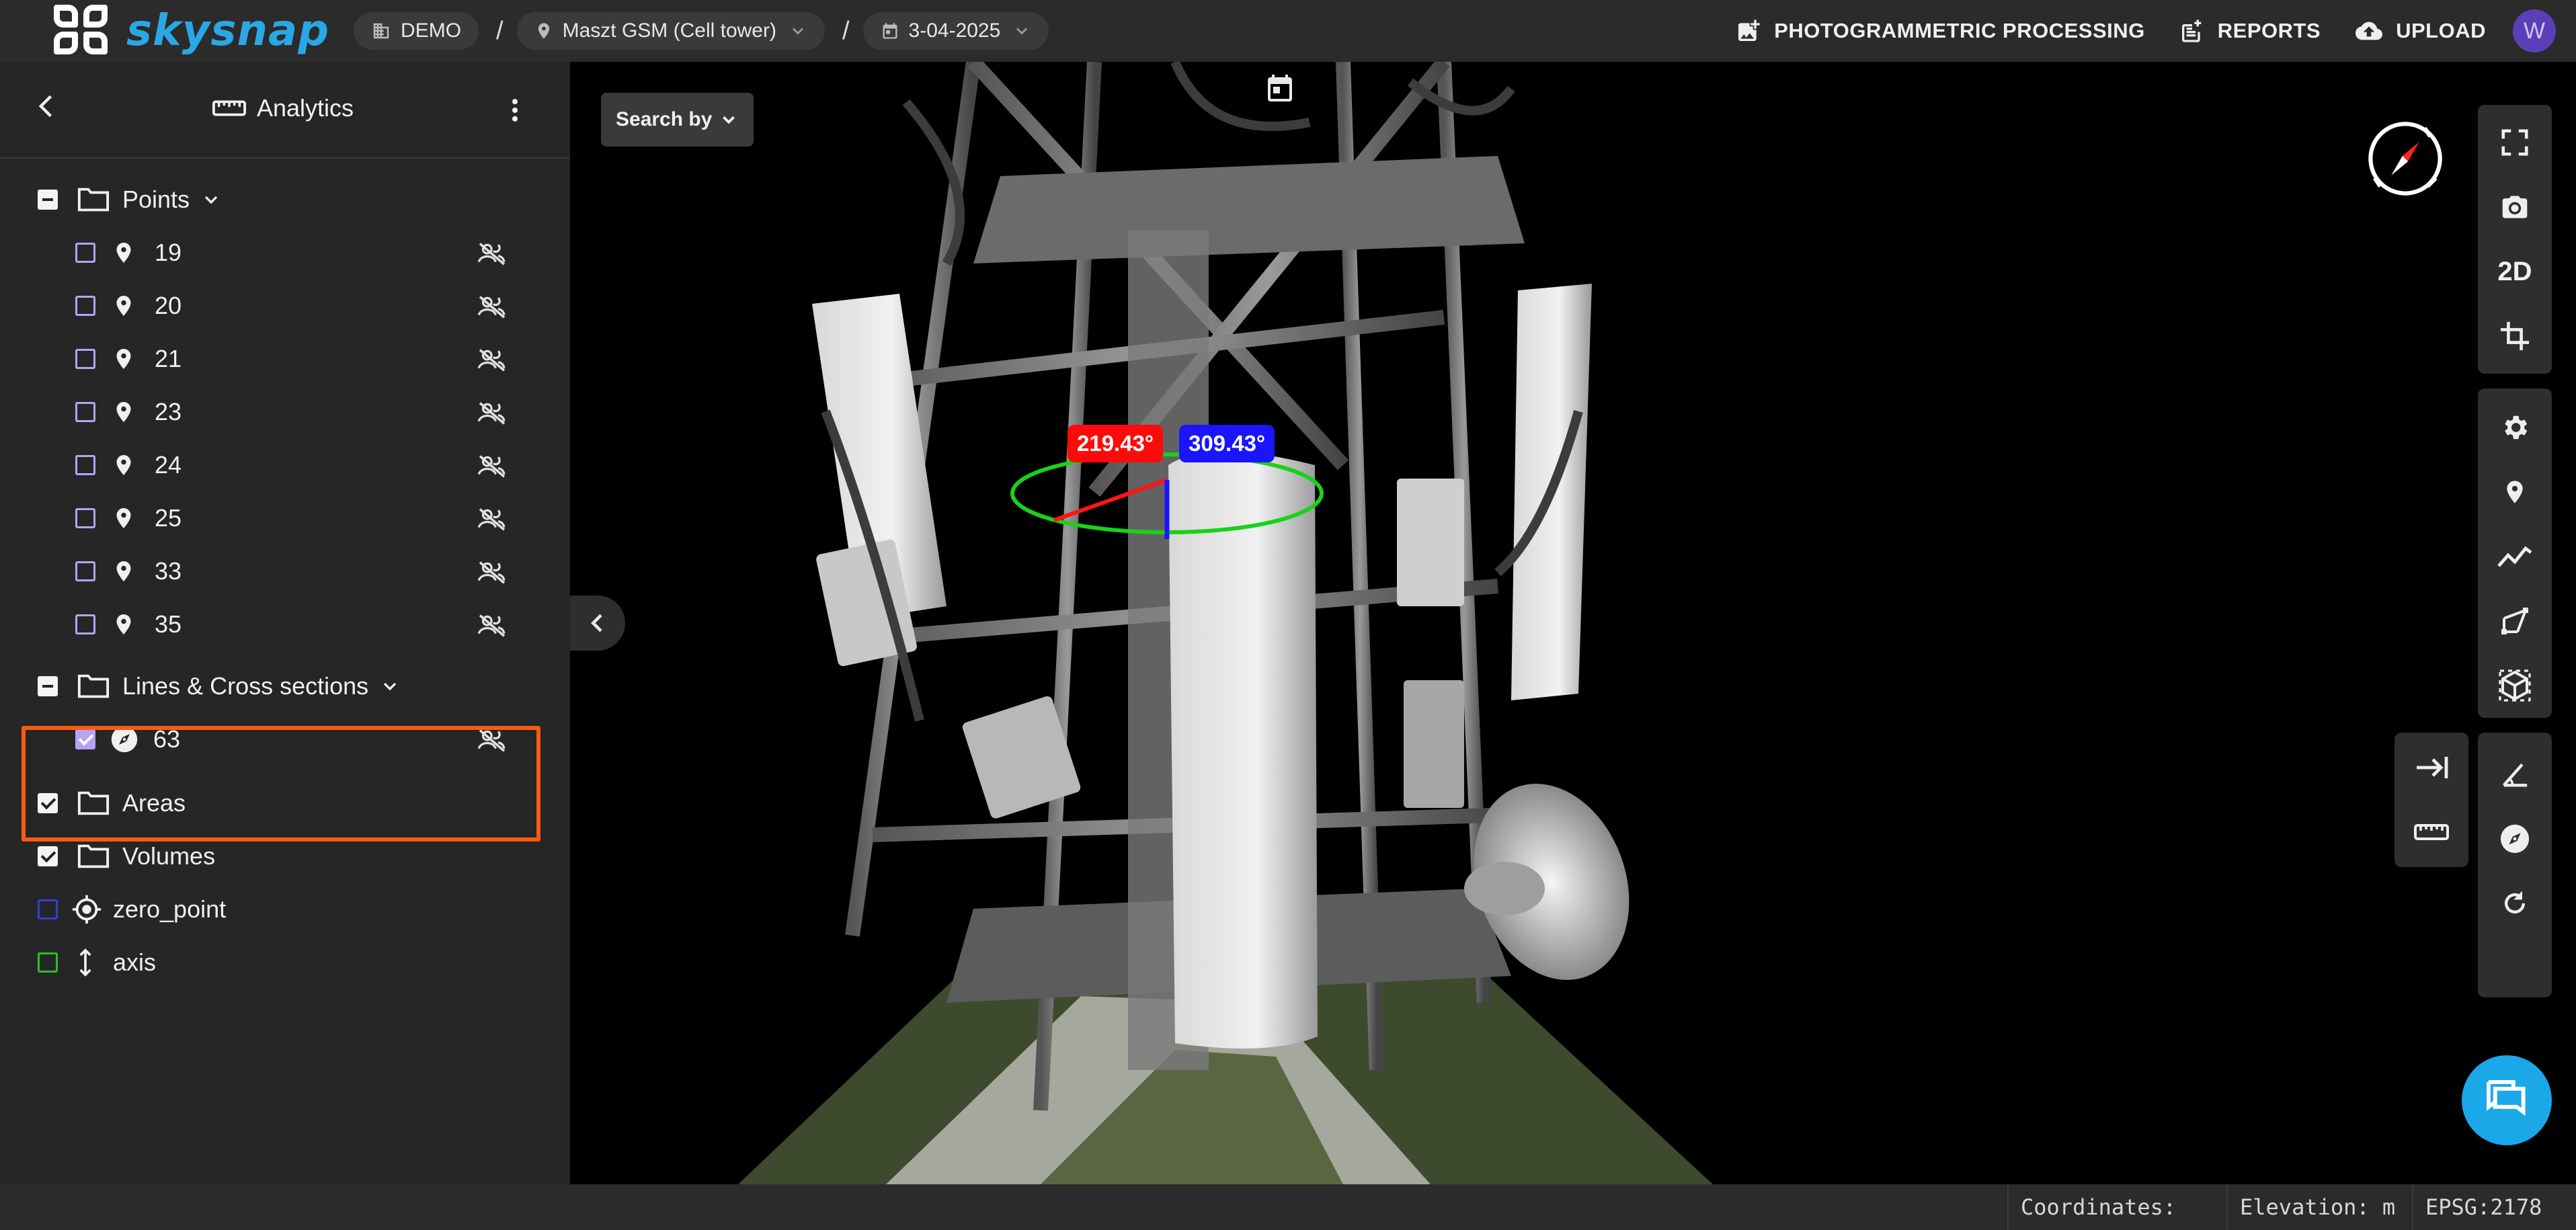 The height and width of the screenshot is (1230, 2576). Describe the element at coordinates (515, 110) in the screenshot. I see `more-vertical-icon` at that location.